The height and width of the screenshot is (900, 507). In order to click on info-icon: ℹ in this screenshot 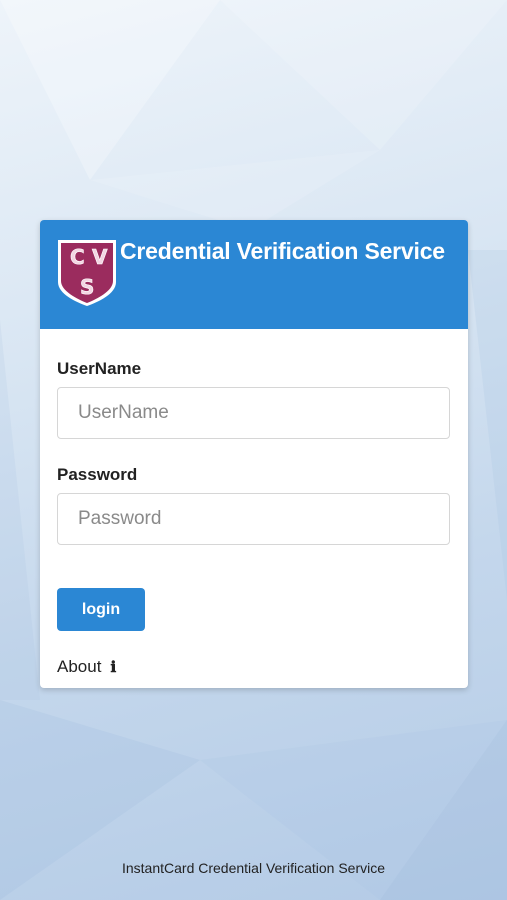, I will do `click(113, 667)`.